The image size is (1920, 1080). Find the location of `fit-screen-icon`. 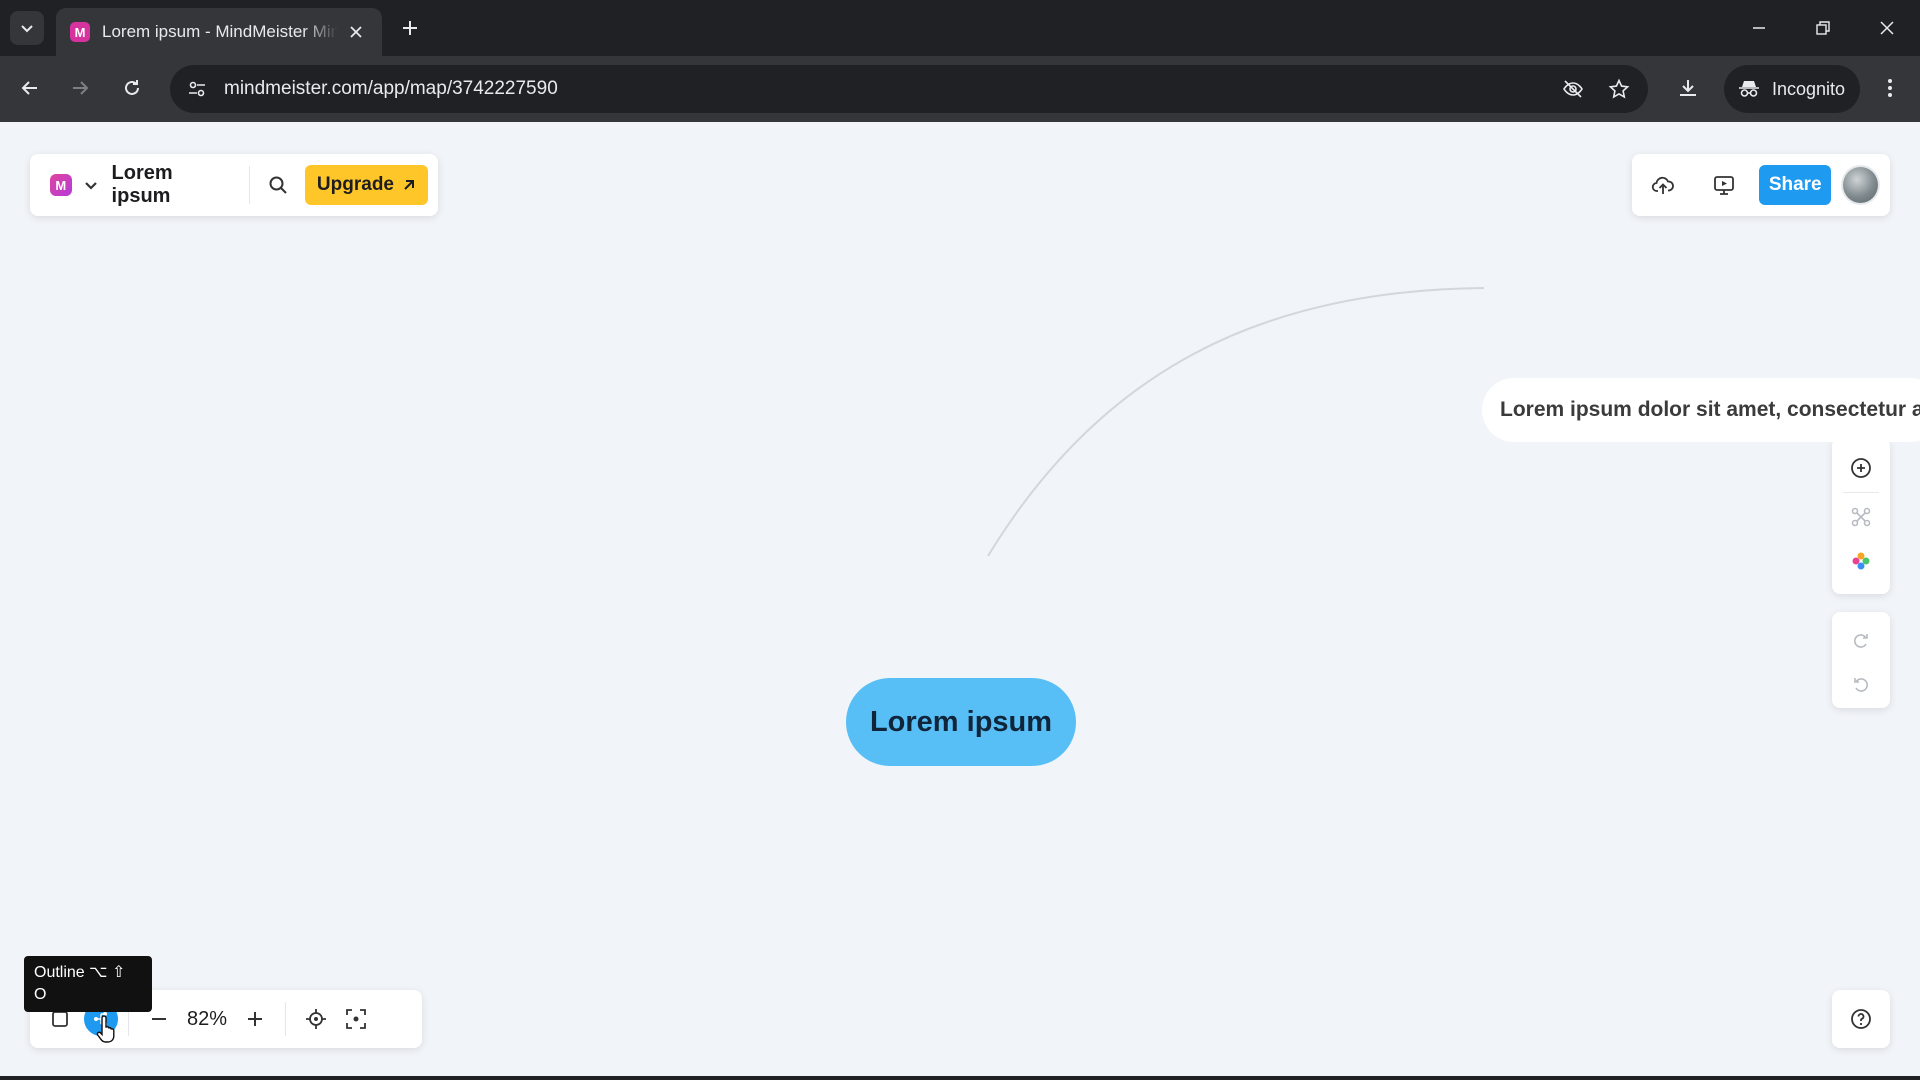

fit-screen-icon is located at coordinates (356, 1019).